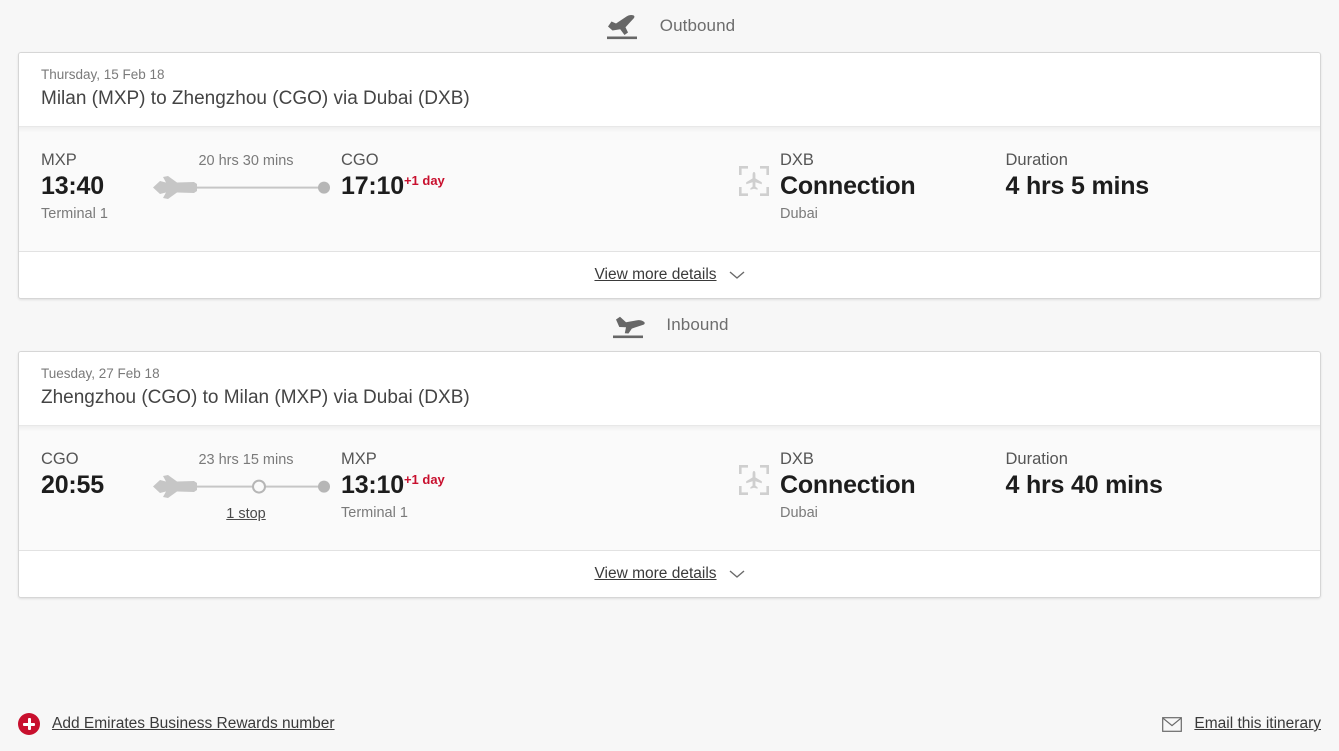  What do you see at coordinates (625, 26) in the screenshot?
I see `plane-takeoff-icon` at bounding box center [625, 26].